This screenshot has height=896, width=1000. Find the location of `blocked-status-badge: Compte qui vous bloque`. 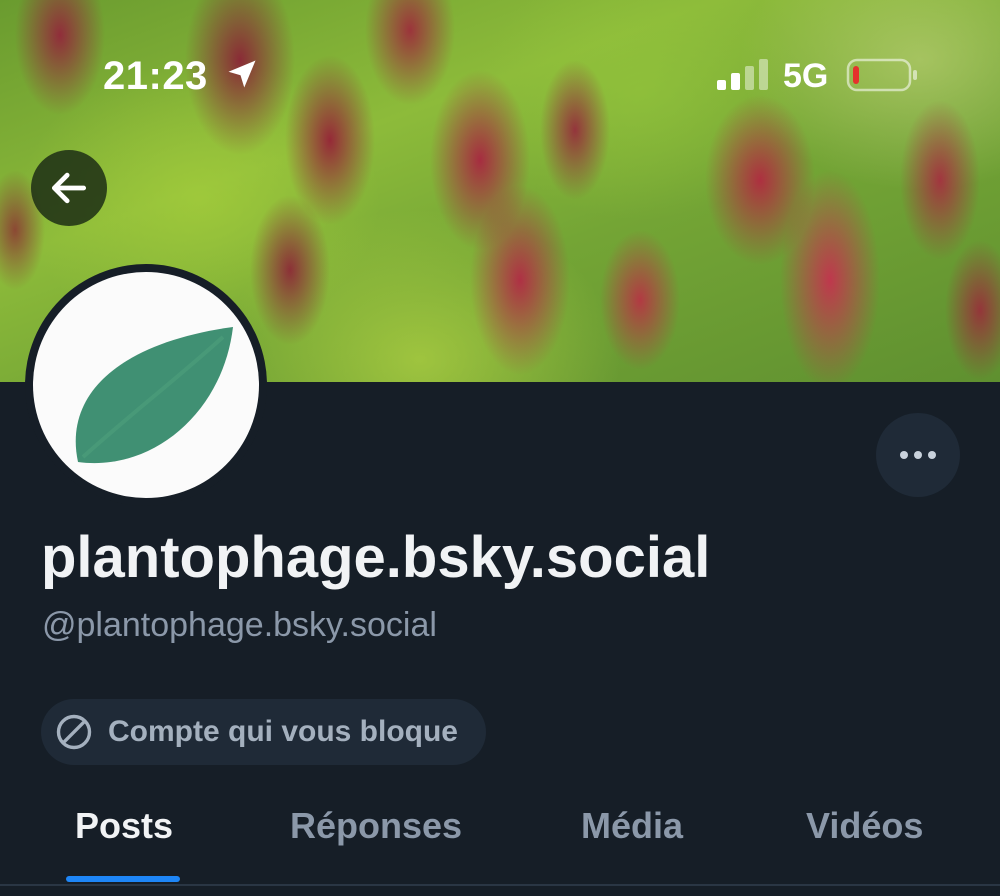

blocked-status-badge: Compte qui vous bloque is located at coordinates (263, 732).